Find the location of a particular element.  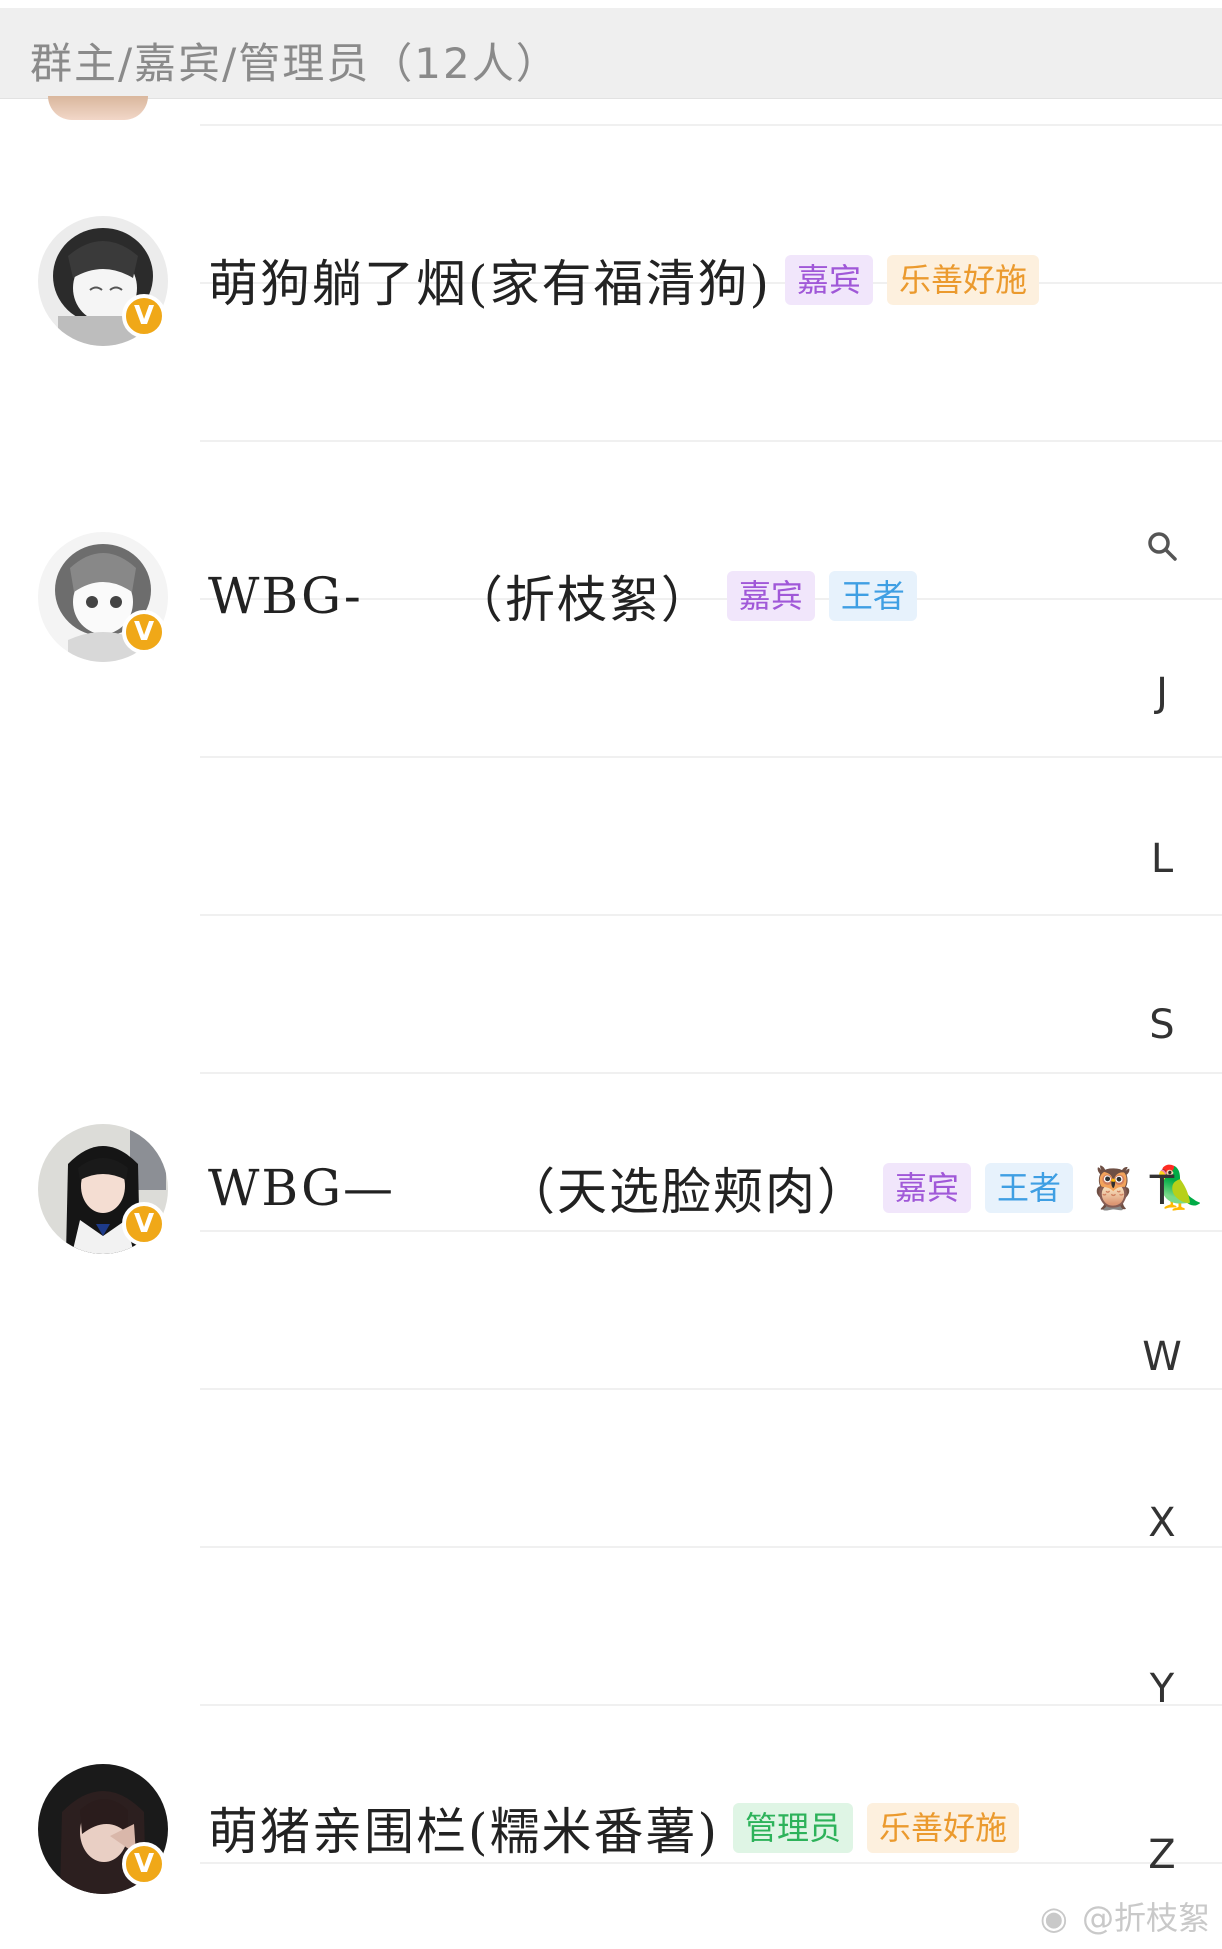

member-name: 萌狗躺了烟(家有福清狗) is located at coordinates (490, 284).